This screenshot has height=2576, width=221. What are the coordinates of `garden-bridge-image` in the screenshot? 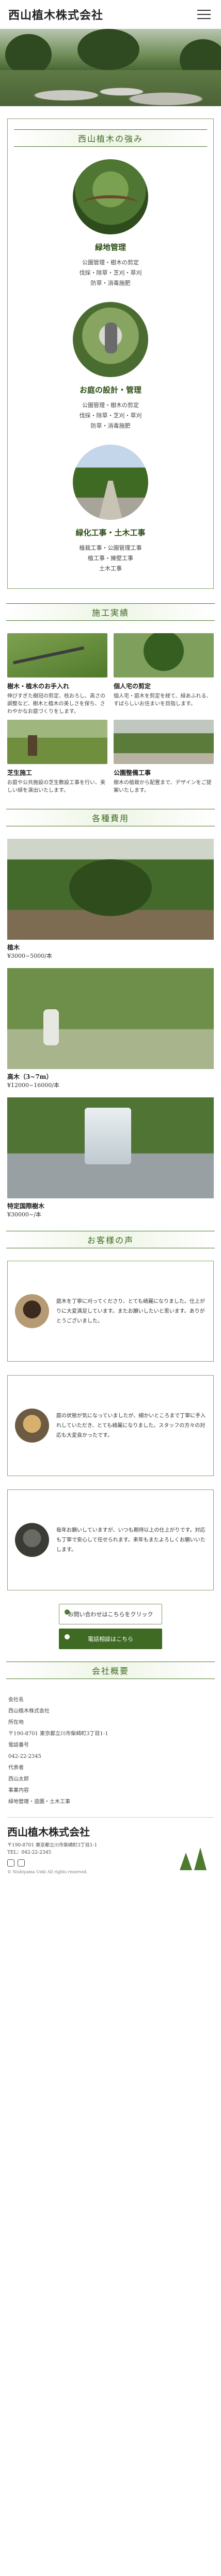 It's located at (110, 196).